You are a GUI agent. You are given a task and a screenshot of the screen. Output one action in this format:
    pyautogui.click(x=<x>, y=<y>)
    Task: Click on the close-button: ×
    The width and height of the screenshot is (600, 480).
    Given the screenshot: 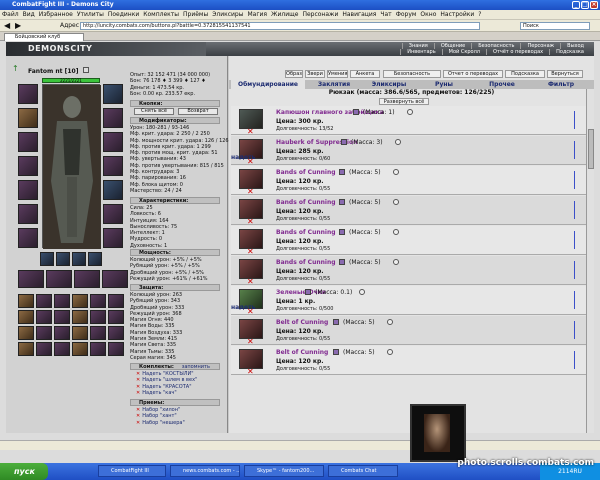 What is the action you would take?
    pyautogui.click(x=594, y=5)
    